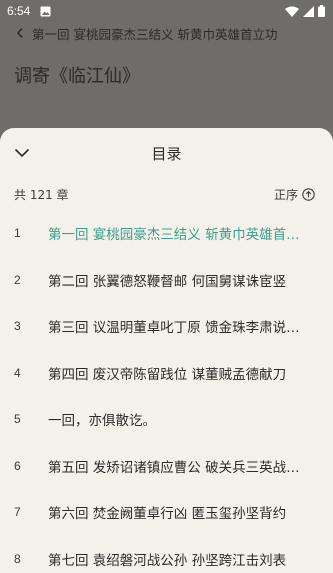 This screenshot has width=333, height=573. I want to click on chapter-title: 第六回 焚金阙董卓行凶 匿玉玺孙坚背约, so click(167, 514).